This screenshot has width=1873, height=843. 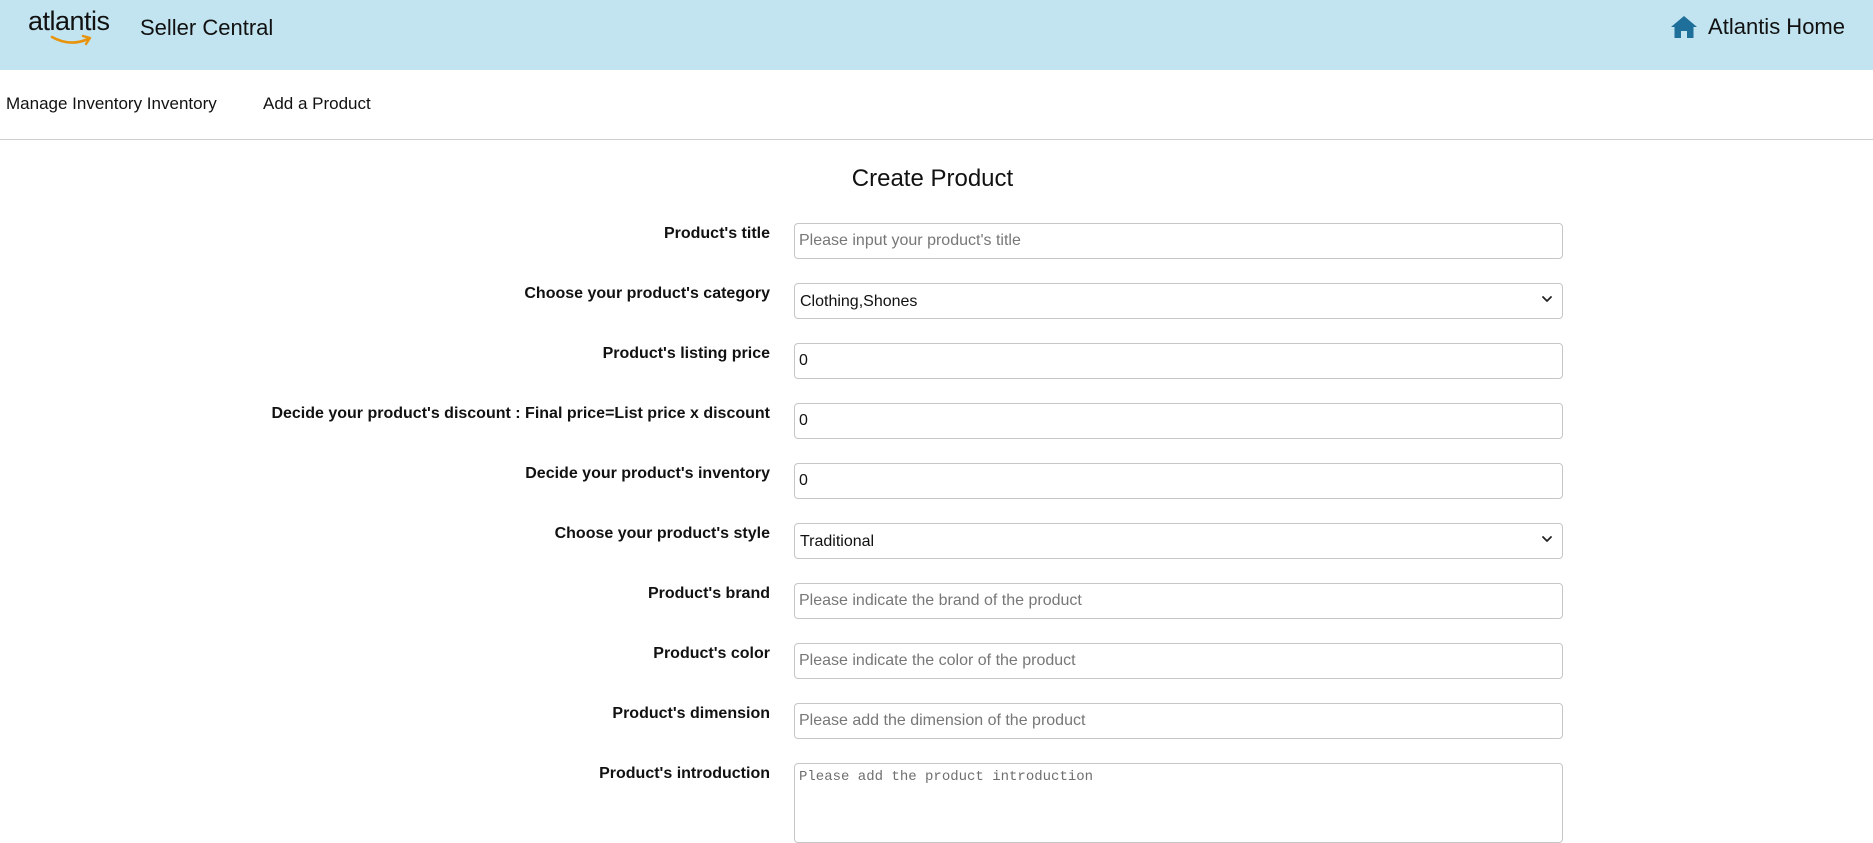 What do you see at coordinates (69, 21) in the screenshot?
I see `logo-text: atlantis` at bounding box center [69, 21].